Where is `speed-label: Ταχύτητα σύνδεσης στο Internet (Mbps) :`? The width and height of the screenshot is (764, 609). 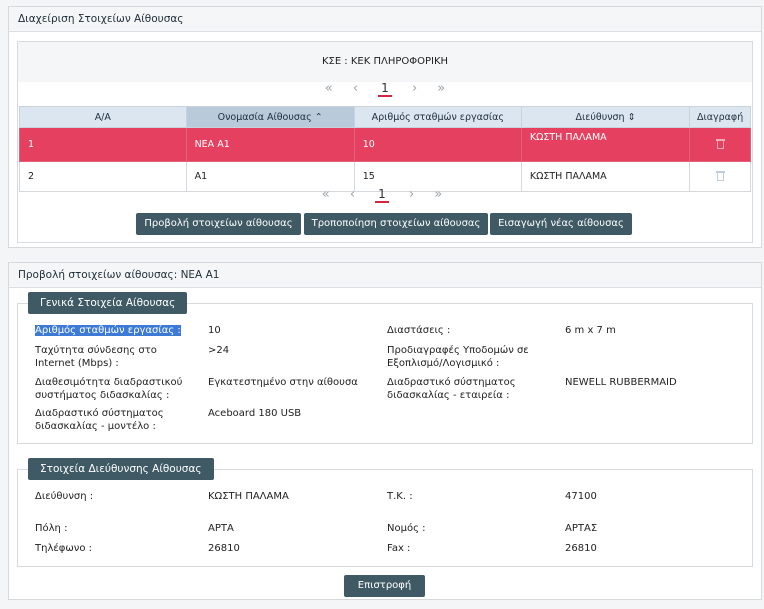 speed-label: Ταχύτητα σύνδεσης στο Internet (Mbps) : is located at coordinates (96, 357).